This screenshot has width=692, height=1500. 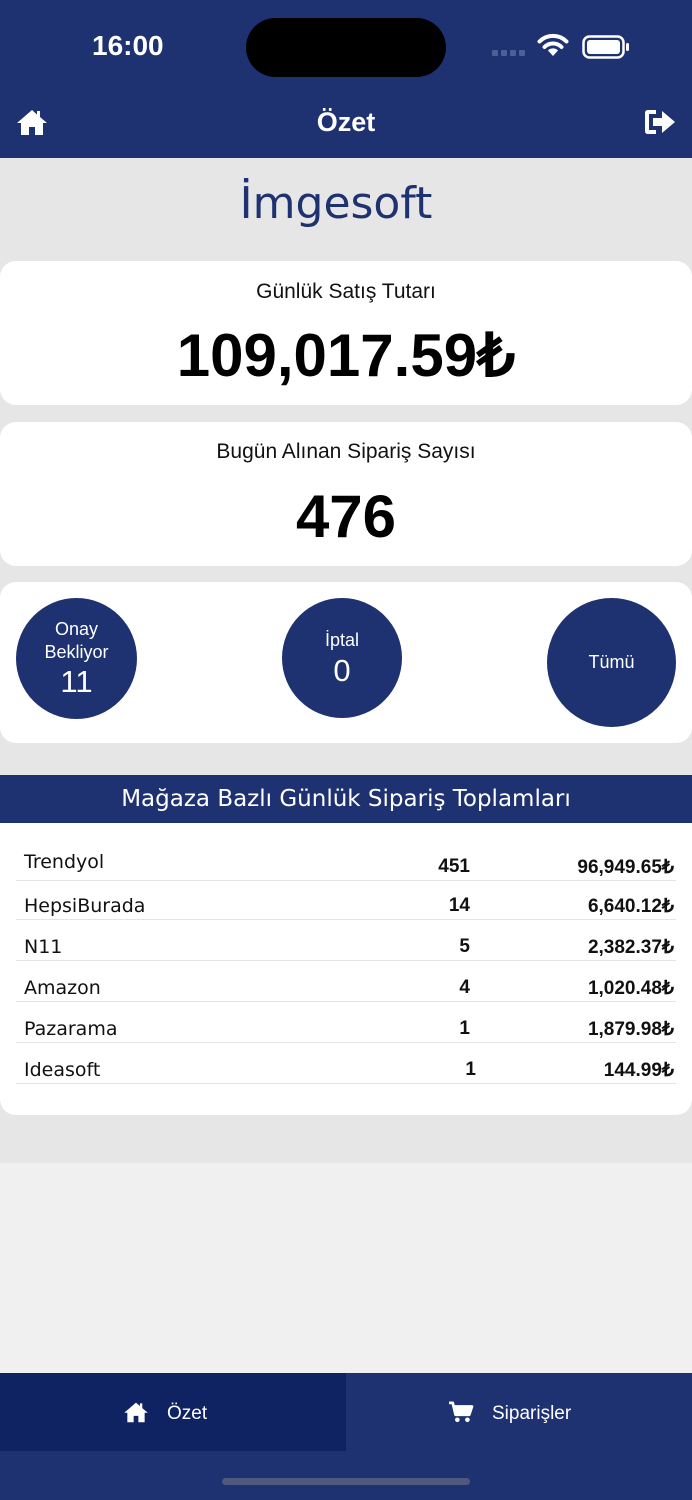 I want to click on order-amount: 1,020.48₺, so click(x=630, y=988).